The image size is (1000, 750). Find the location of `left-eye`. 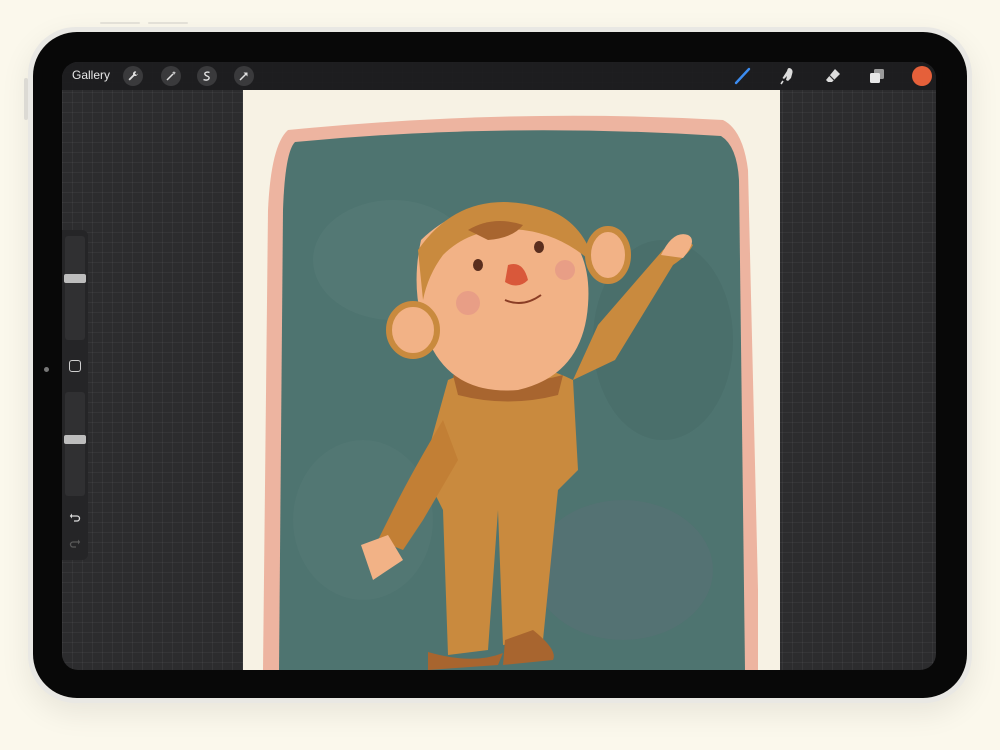

left-eye is located at coordinates (478, 265).